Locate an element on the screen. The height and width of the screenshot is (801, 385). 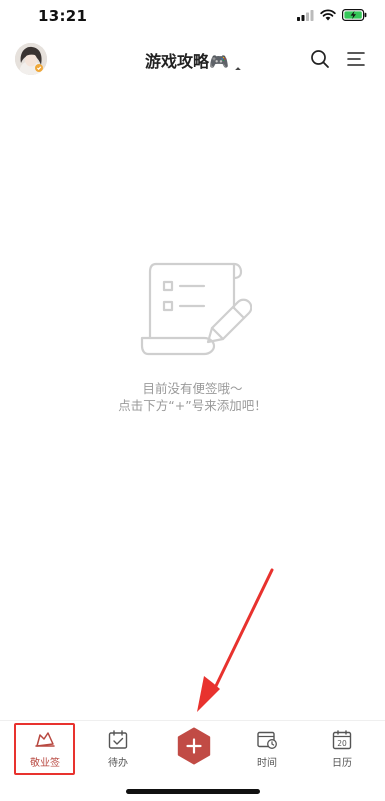
add-note-button is located at coordinates (194, 746).